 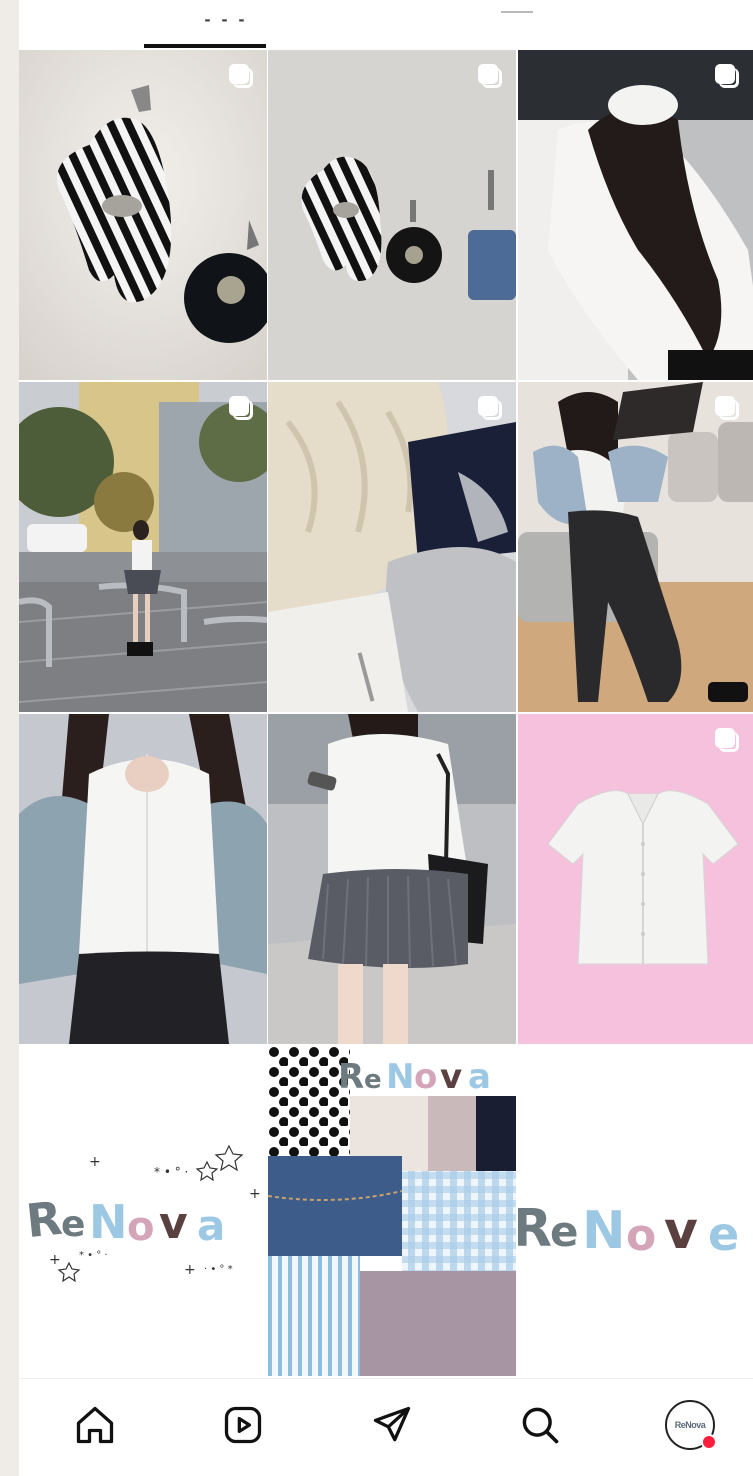 I want to click on nav-messages, so click(x=392, y=1425).